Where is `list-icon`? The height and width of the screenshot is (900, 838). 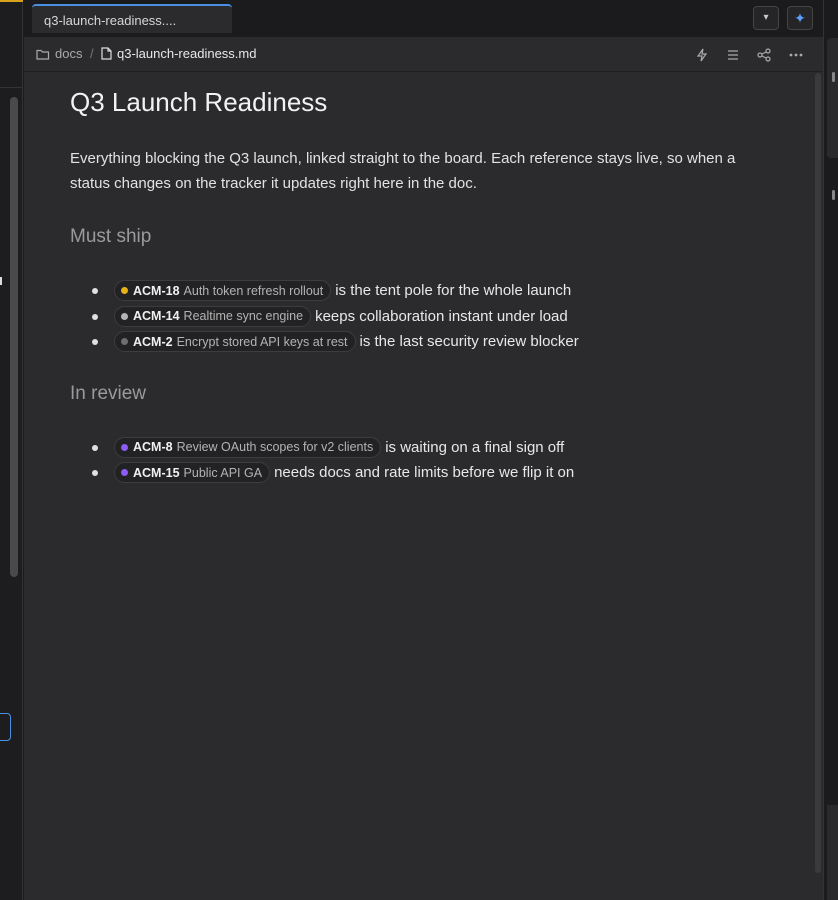 list-icon is located at coordinates (733, 55).